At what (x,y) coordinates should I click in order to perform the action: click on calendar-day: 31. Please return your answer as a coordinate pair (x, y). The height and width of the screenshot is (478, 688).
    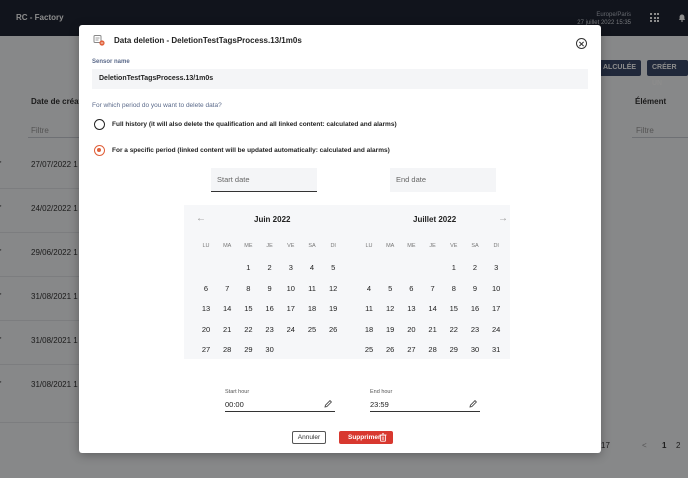
    Looking at the image, I should click on (496, 349).